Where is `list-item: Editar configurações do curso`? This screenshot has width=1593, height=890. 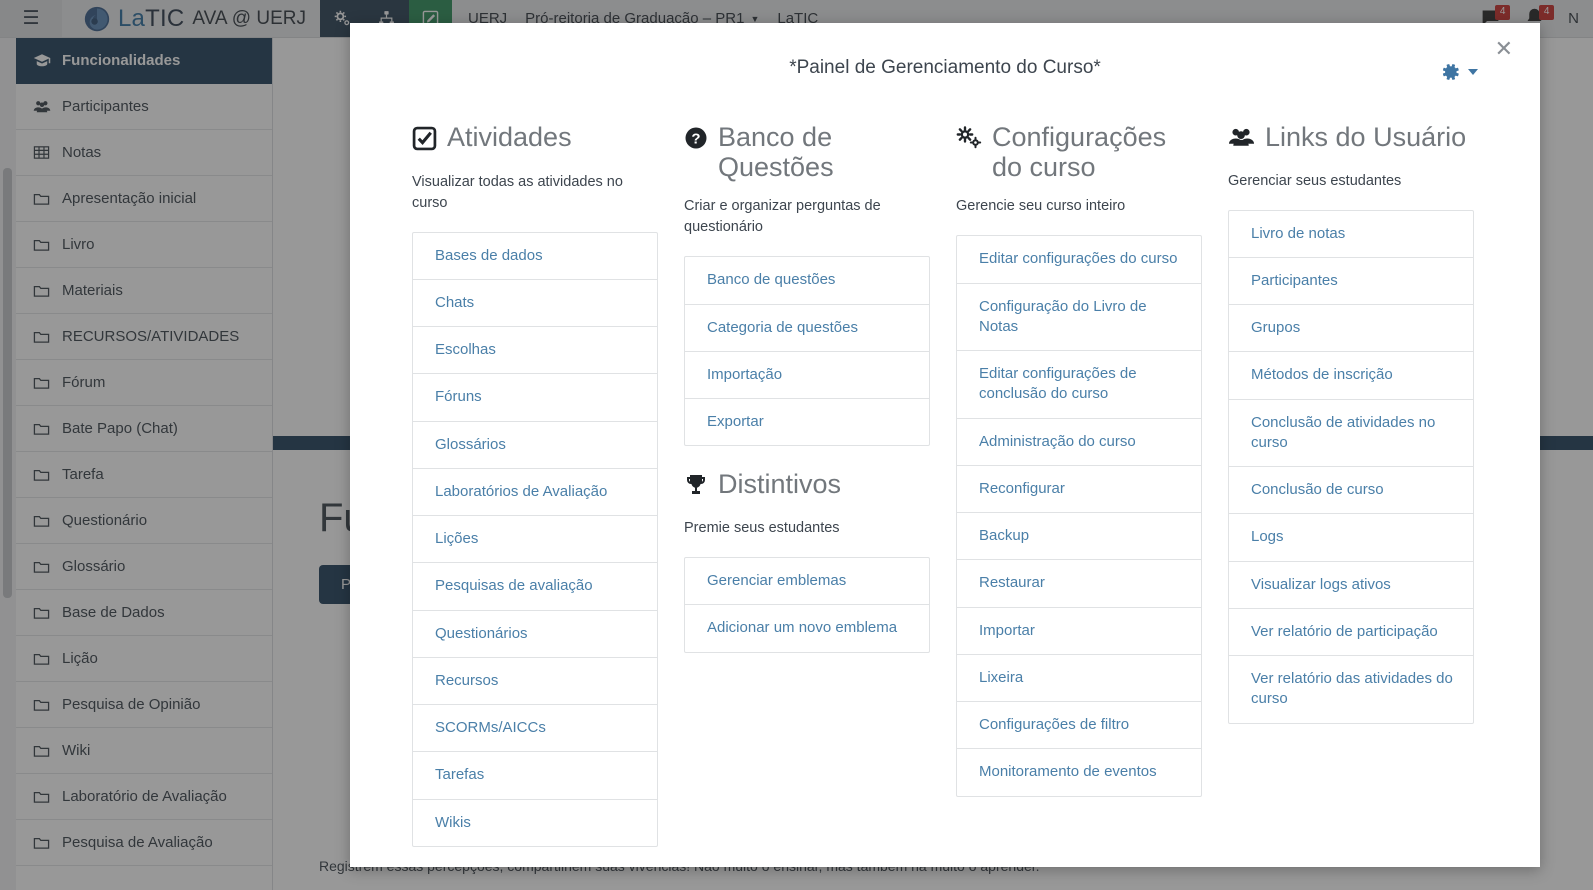
list-item: Editar configurações do curso is located at coordinates (1079, 260).